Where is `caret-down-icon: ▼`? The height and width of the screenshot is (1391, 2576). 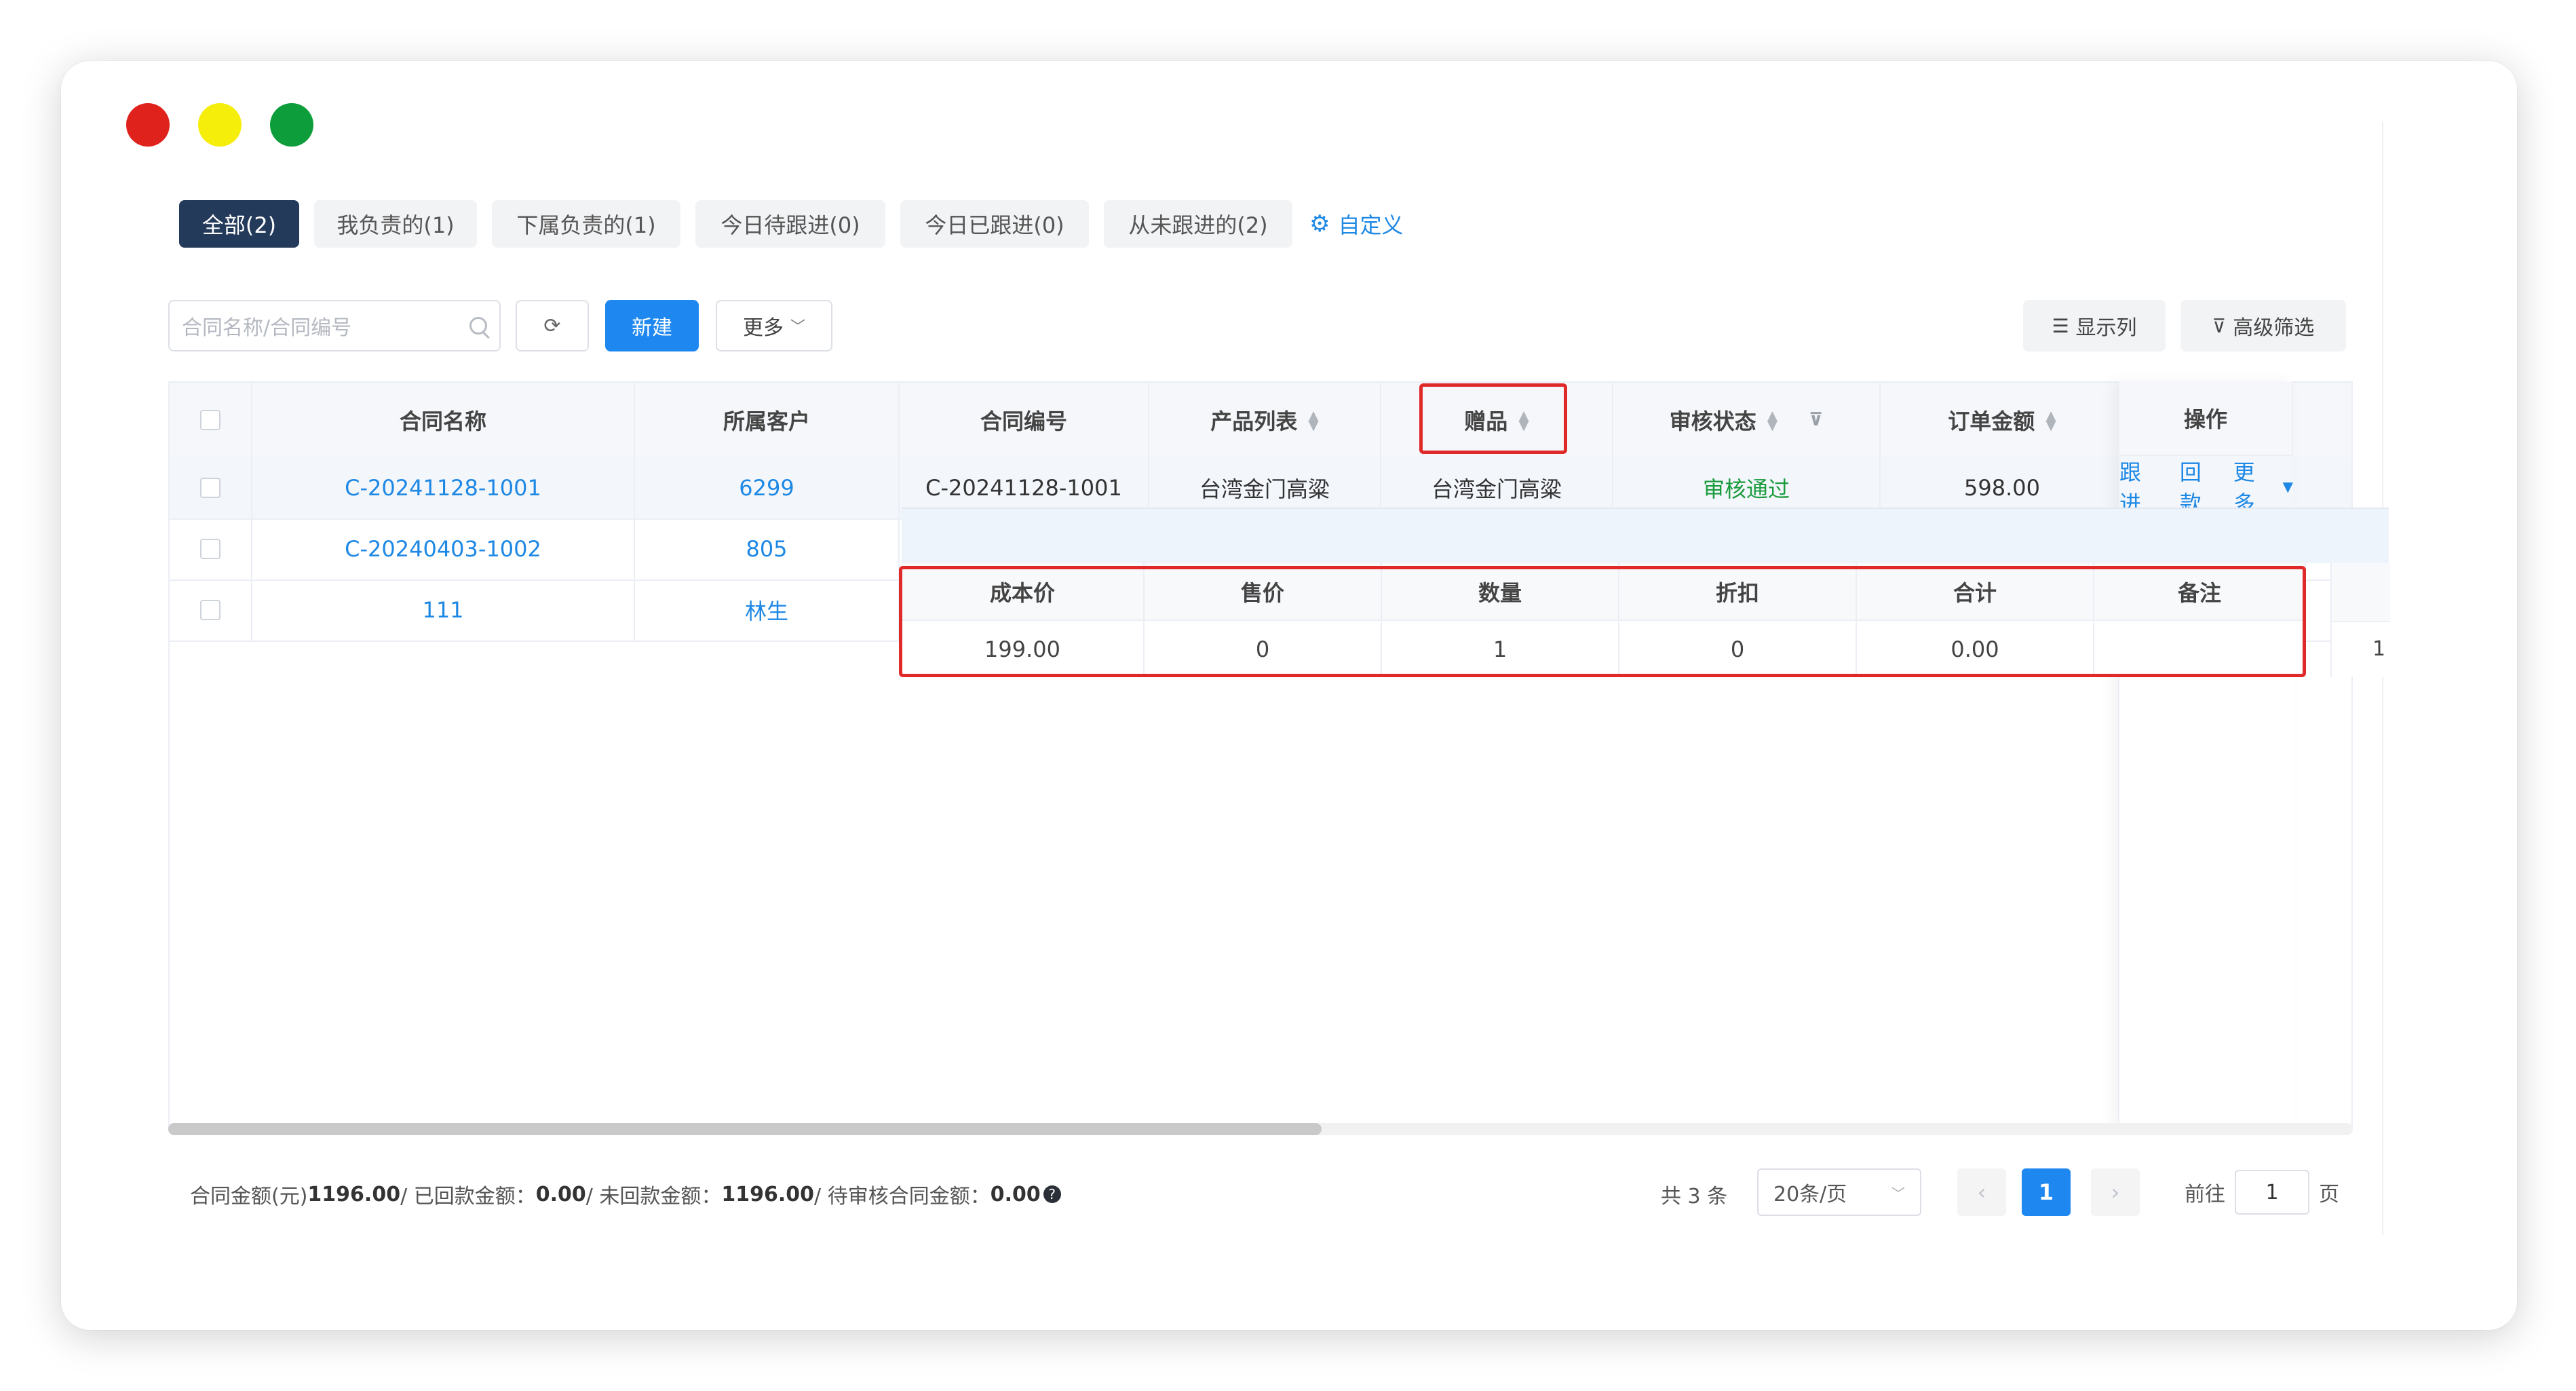
caret-down-icon: ▼ is located at coordinates (2288, 487).